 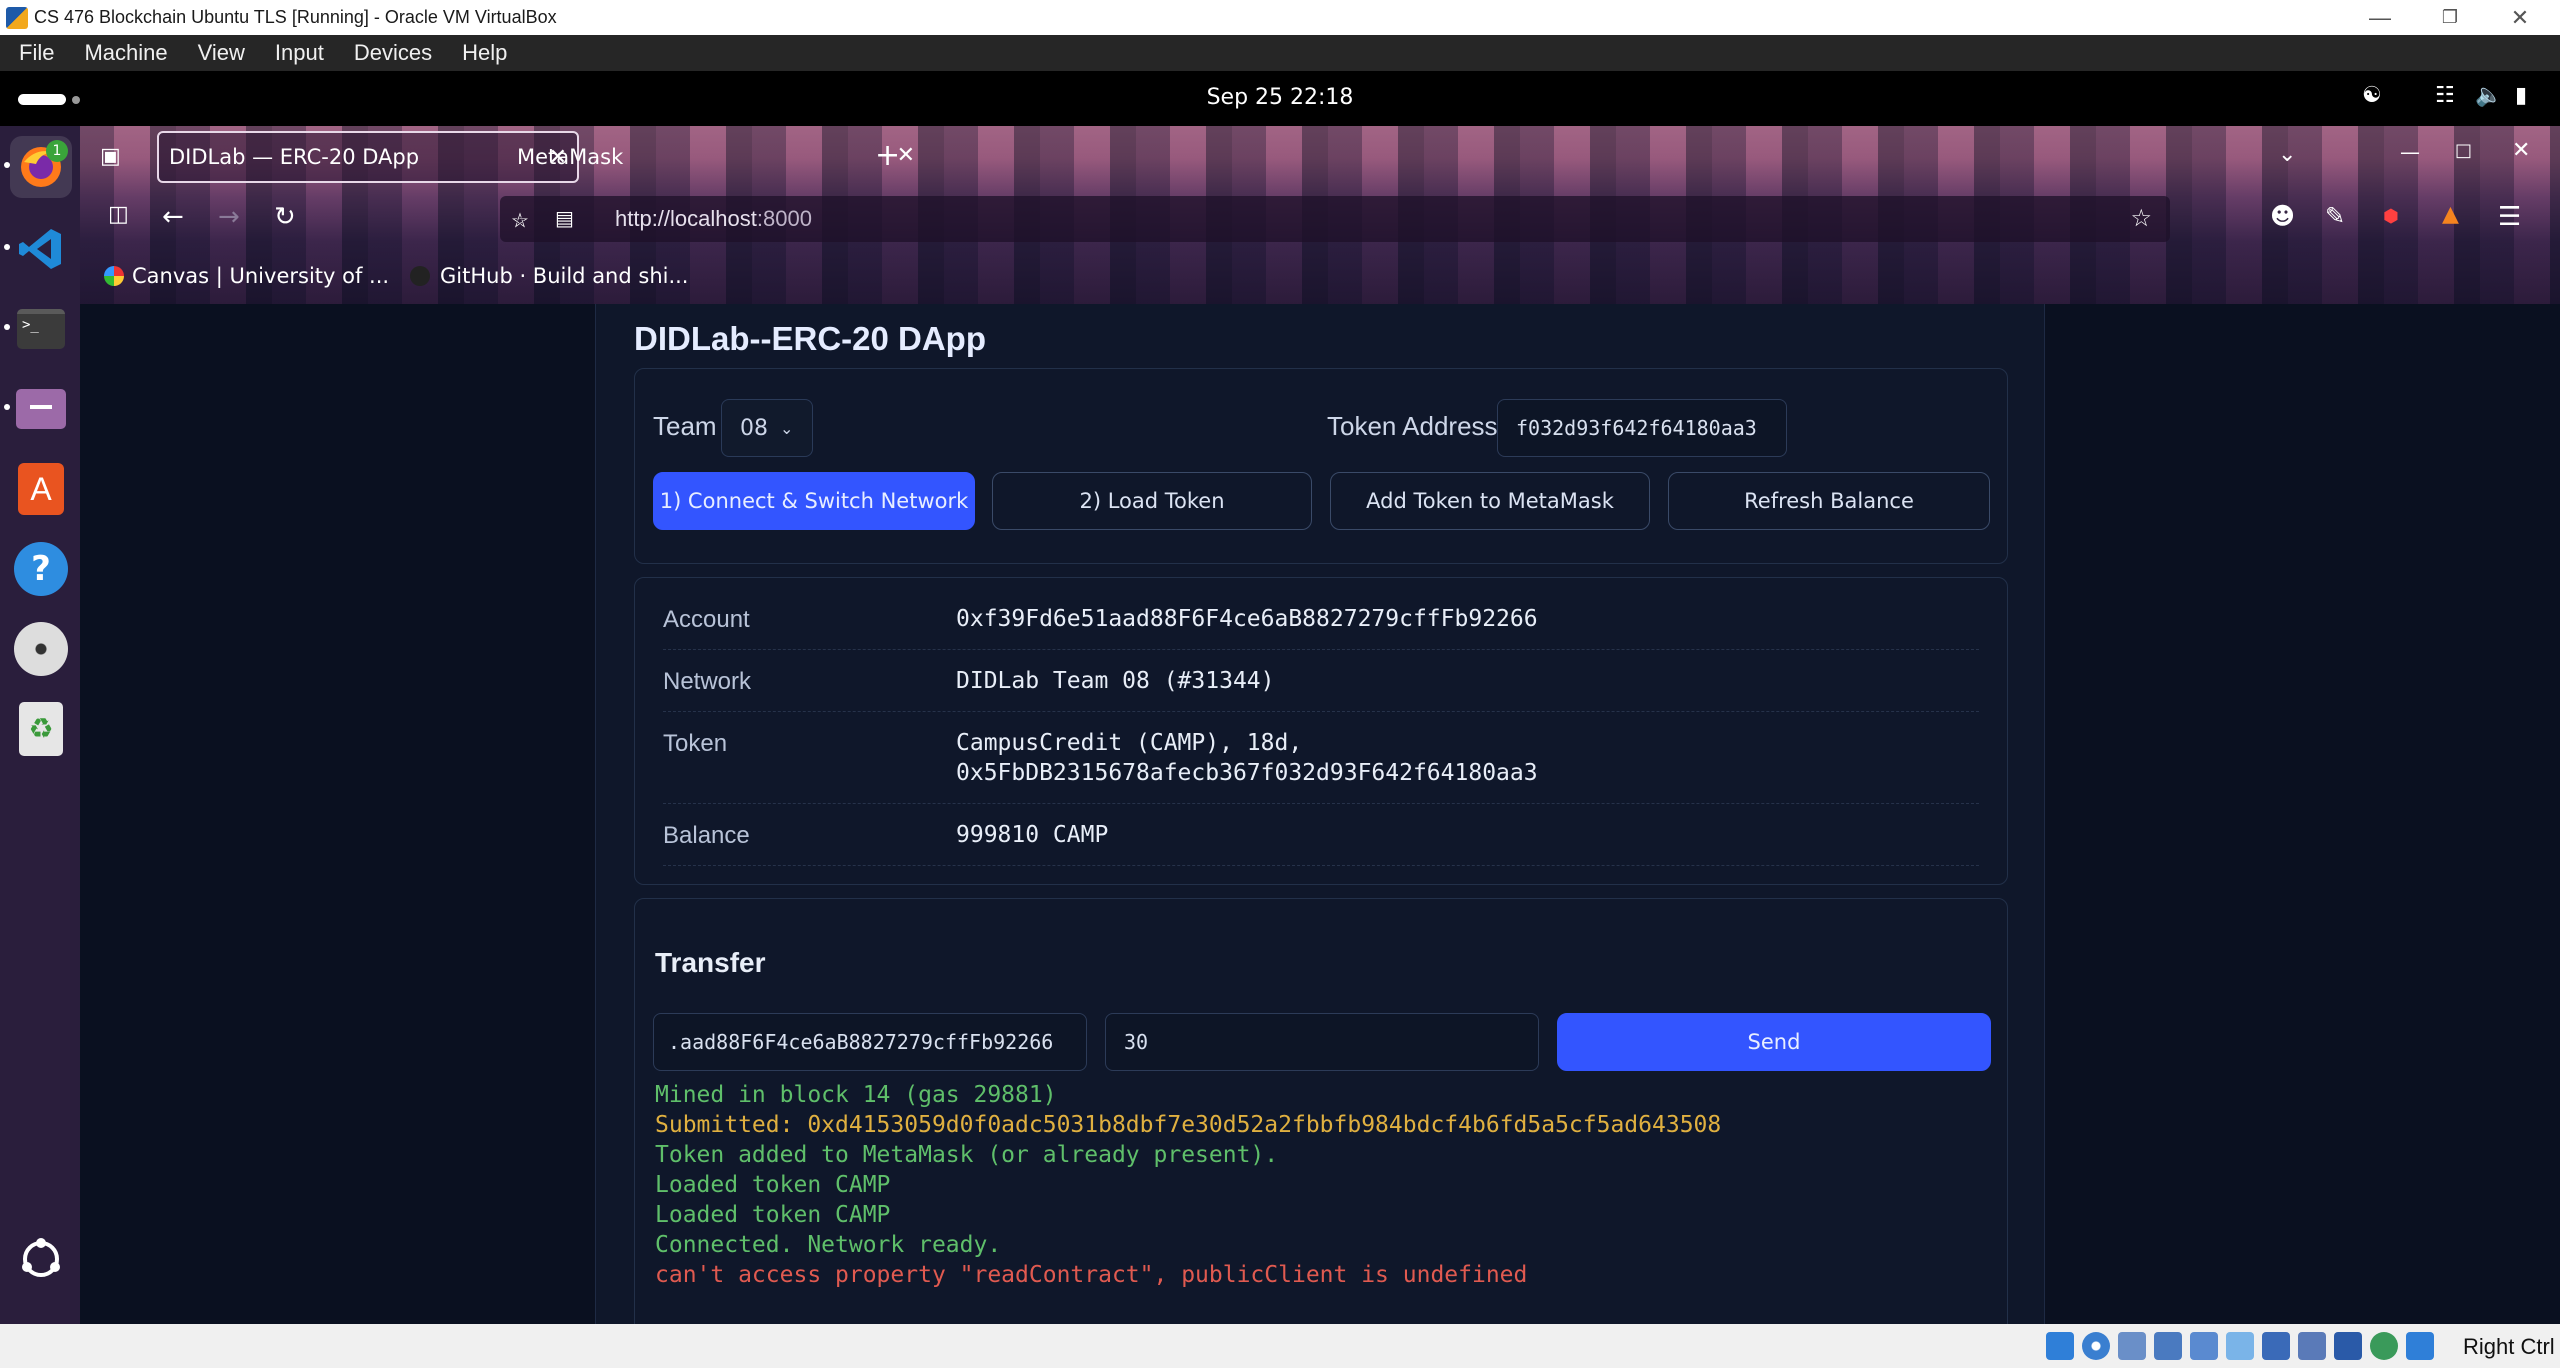 What do you see at coordinates (2282, 216) in the screenshot?
I see `account-icon: ☻` at bounding box center [2282, 216].